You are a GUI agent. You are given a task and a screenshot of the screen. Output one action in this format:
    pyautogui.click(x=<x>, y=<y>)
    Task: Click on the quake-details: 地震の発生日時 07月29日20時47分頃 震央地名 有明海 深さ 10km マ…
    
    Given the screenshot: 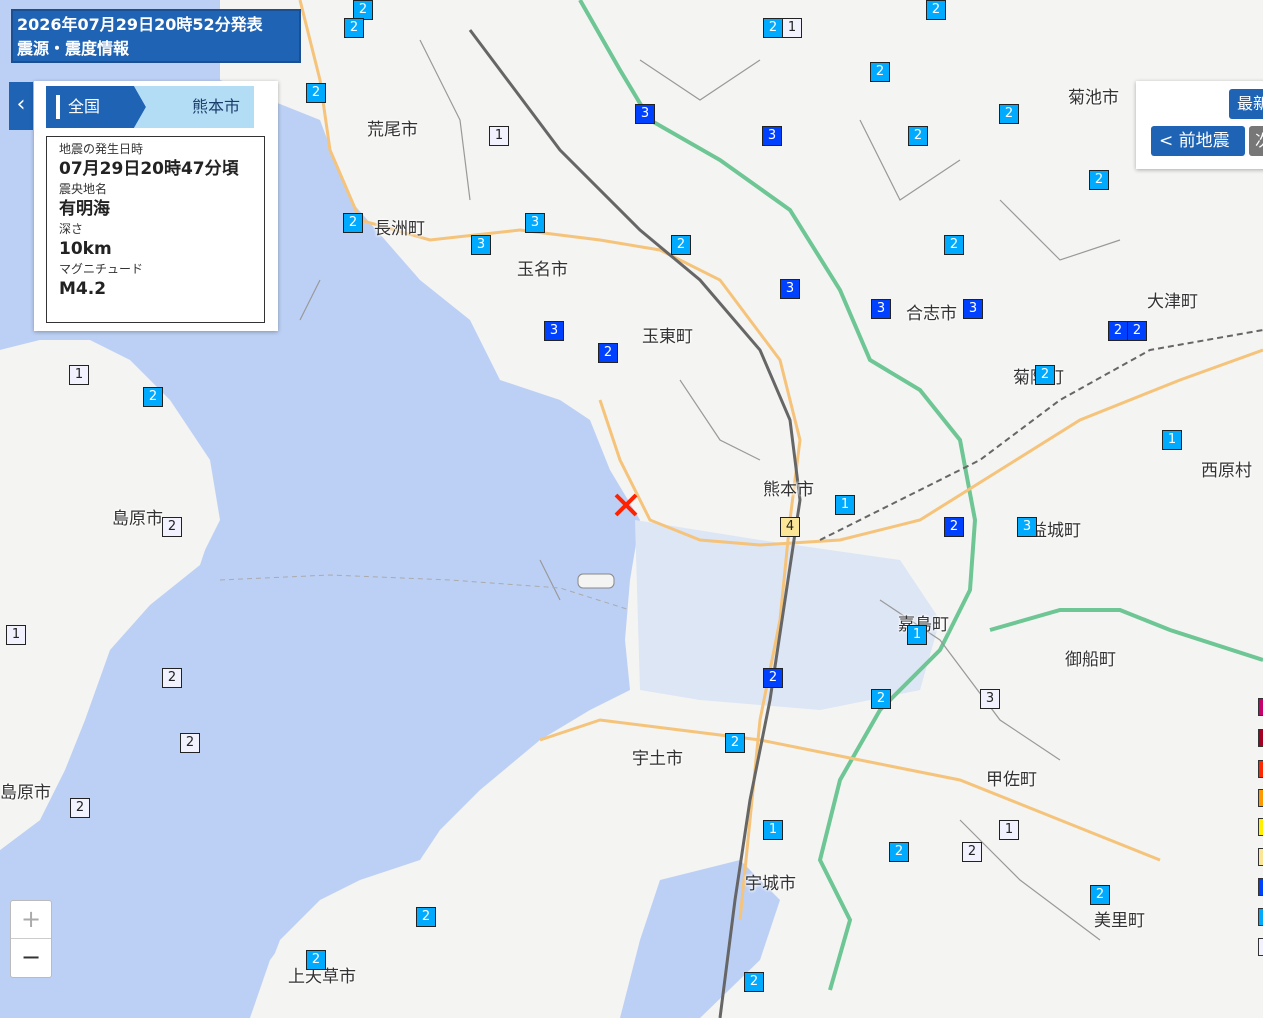 What is the action you would take?
    pyautogui.click(x=155, y=229)
    